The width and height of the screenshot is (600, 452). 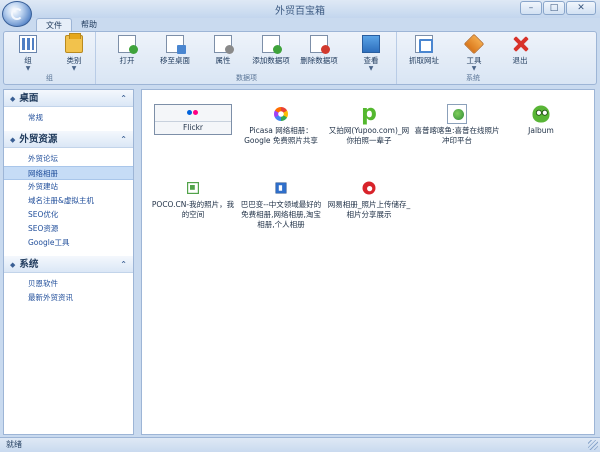 I want to click on item-label: Flickr, so click(x=193, y=127).